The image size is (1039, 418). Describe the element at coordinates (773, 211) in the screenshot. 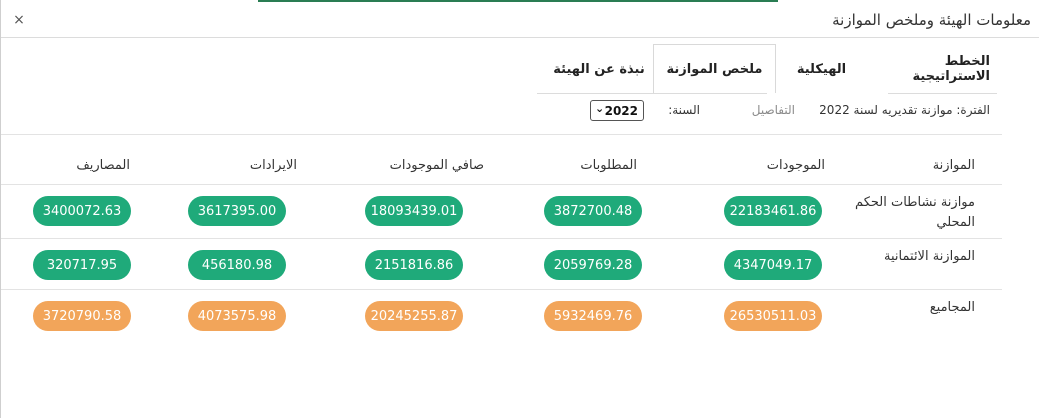

I see `value-pill-assets: 22183461.86` at that location.